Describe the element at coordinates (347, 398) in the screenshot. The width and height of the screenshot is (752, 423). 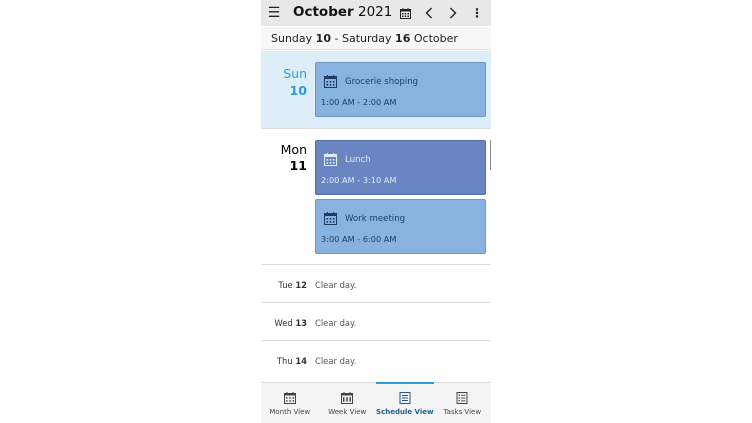
I see `week-view-icon` at that location.